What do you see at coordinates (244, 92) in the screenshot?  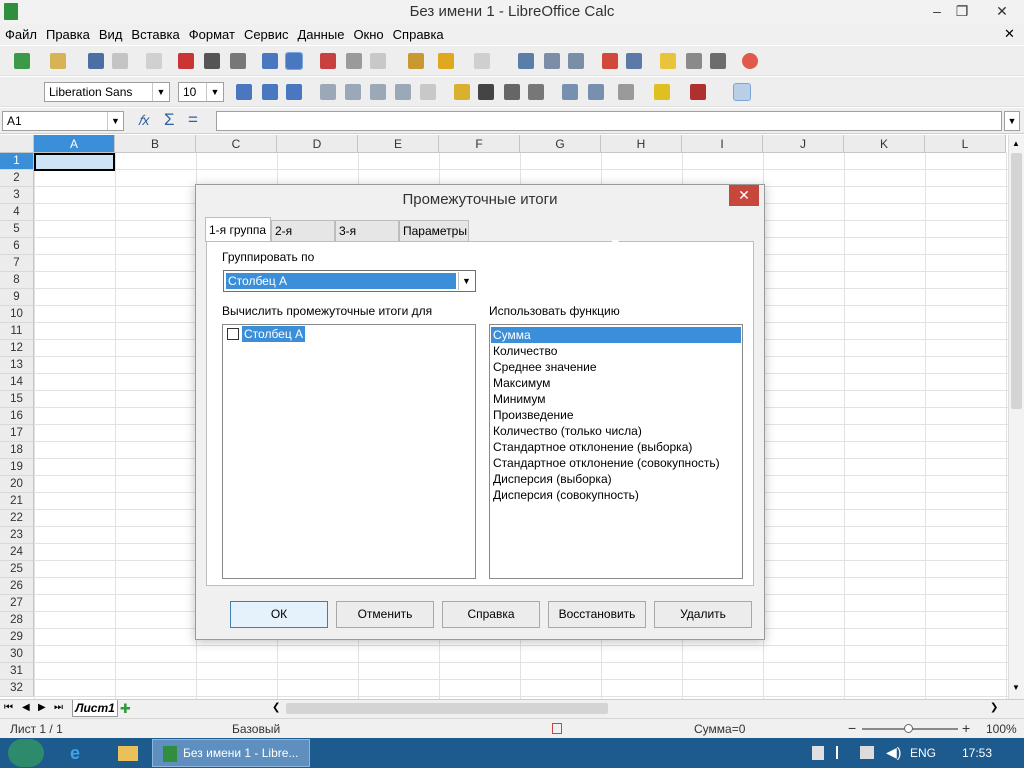 I see `bold-icon` at bounding box center [244, 92].